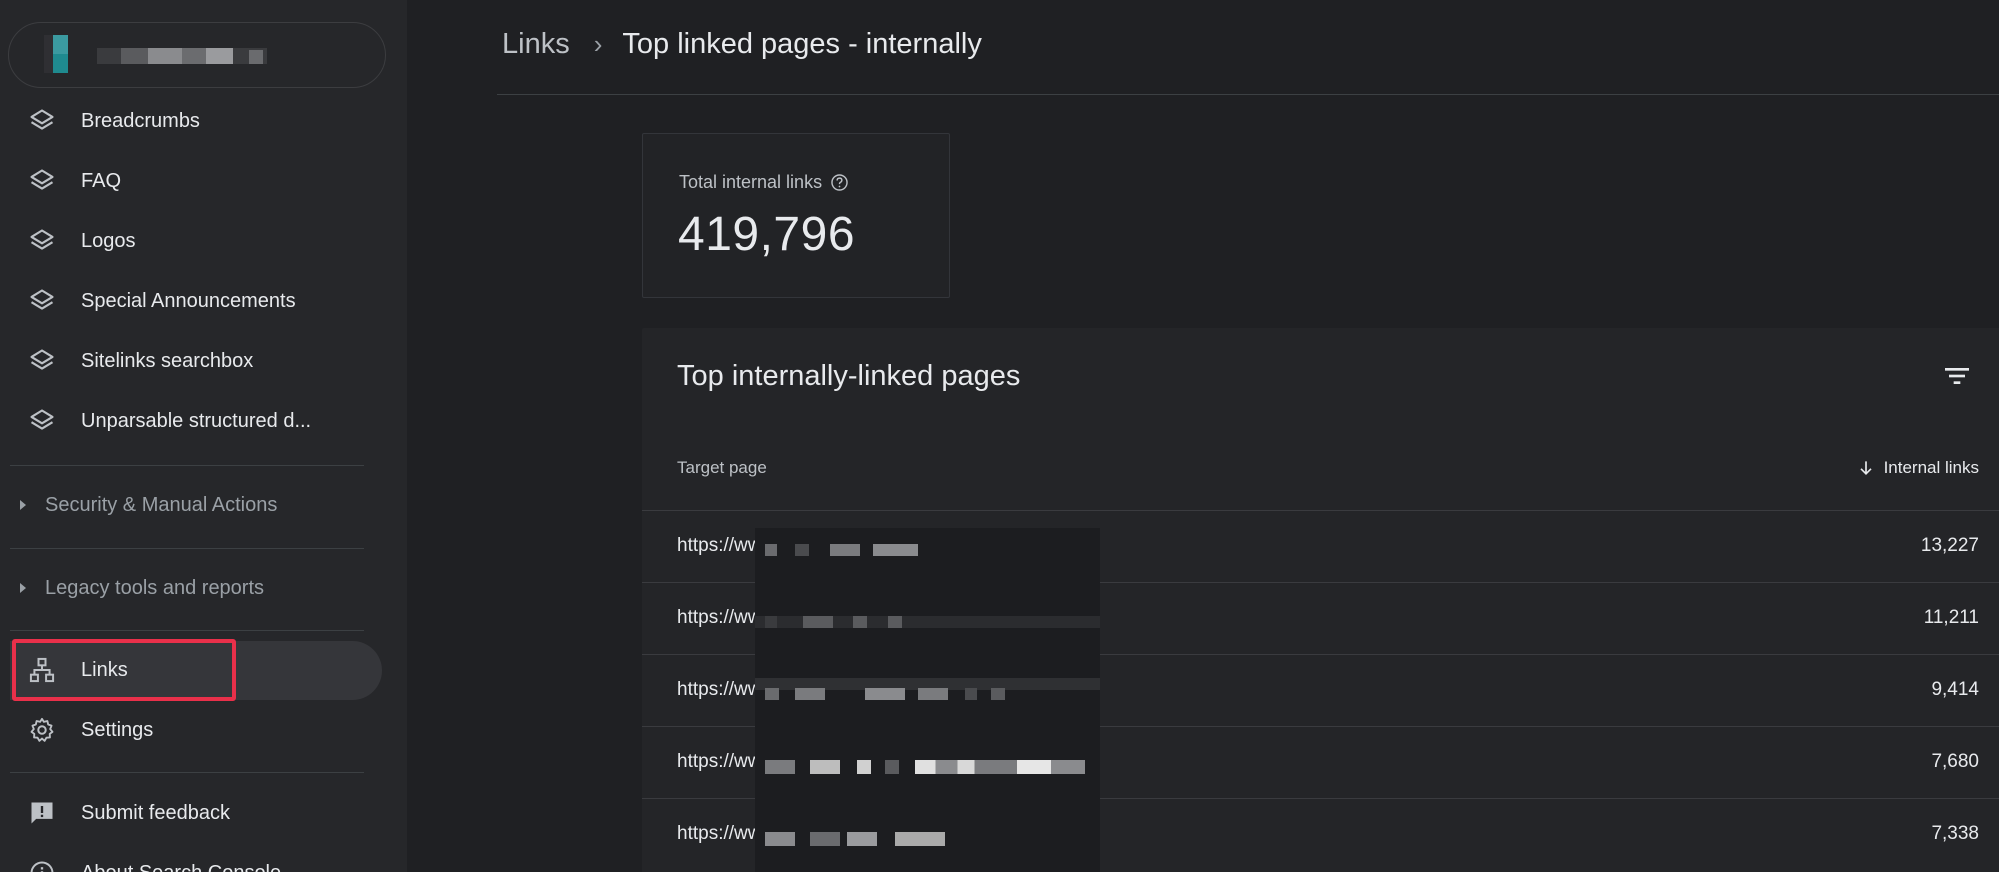 This screenshot has width=1999, height=872. Describe the element at coordinates (167, 360) in the screenshot. I see `sidebar-item-label: Sitelinks searchbox` at that location.